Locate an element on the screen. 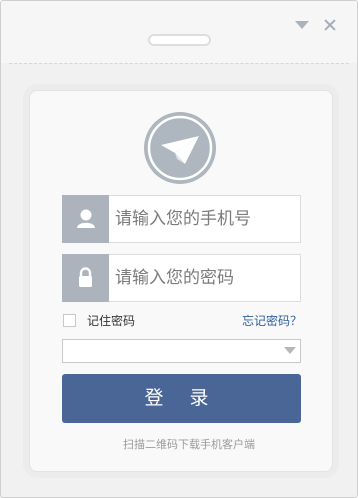  drag-handle is located at coordinates (179, 40).